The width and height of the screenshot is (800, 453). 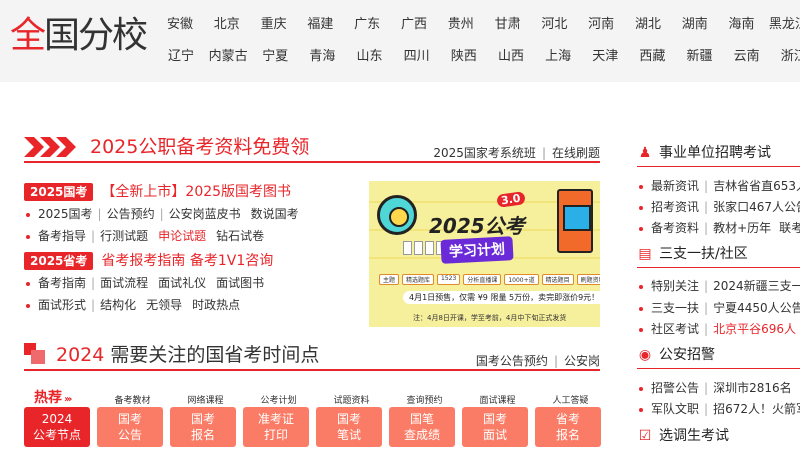 I want to click on list-item: 三支一扶 | 宁夏4450人公告, so click(x=718, y=308).